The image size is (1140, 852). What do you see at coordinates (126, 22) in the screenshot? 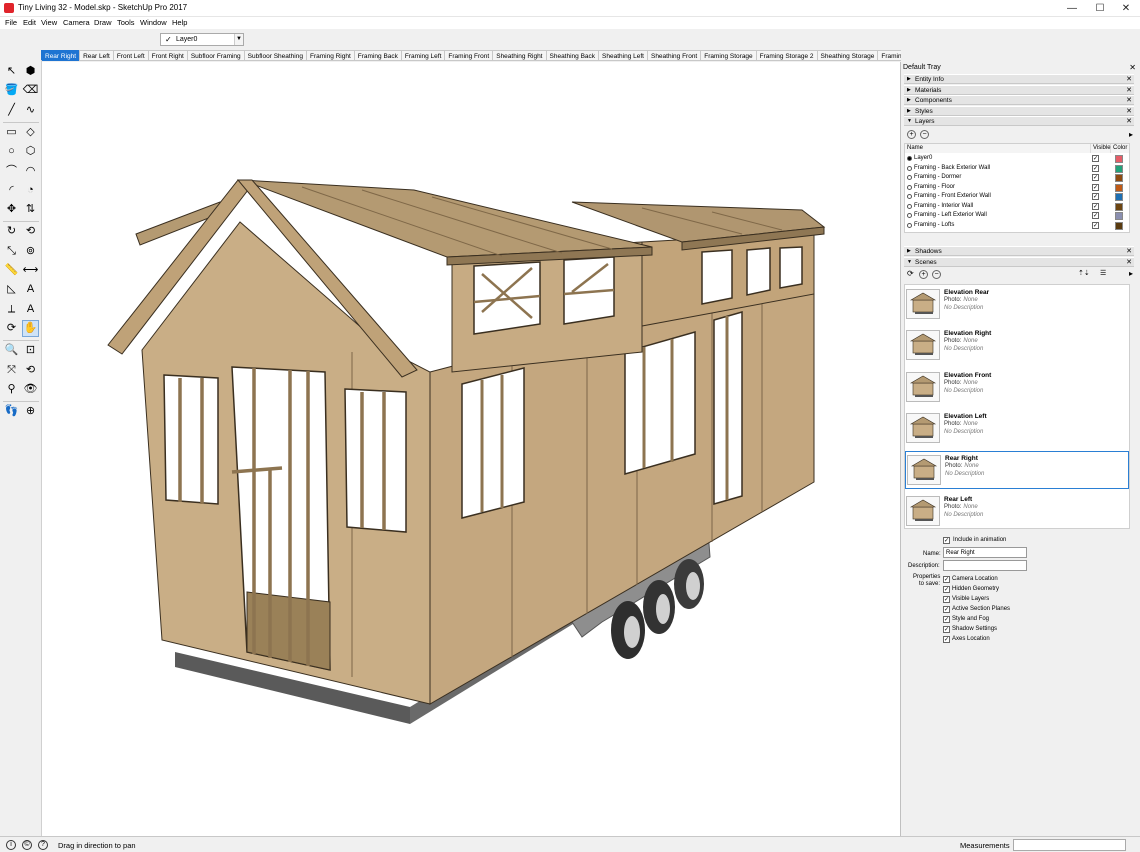
I see `menu-tools: Tools` at bounding box center [126, 22].